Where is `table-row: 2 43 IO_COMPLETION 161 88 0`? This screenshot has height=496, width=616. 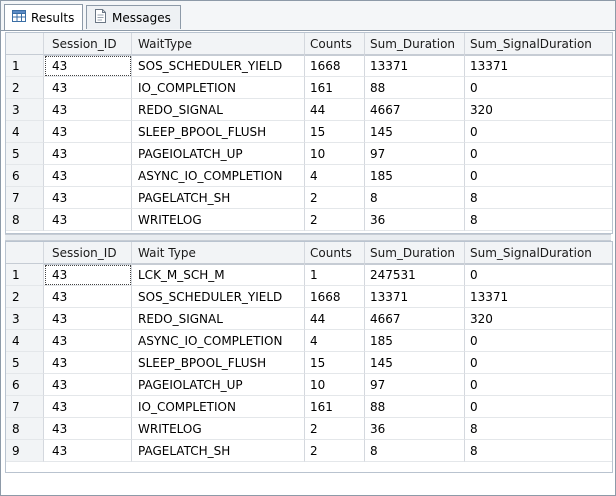 table-row: 2 43 IO_COMPLETION 161 88 0 is located at coordinates (309, 88).